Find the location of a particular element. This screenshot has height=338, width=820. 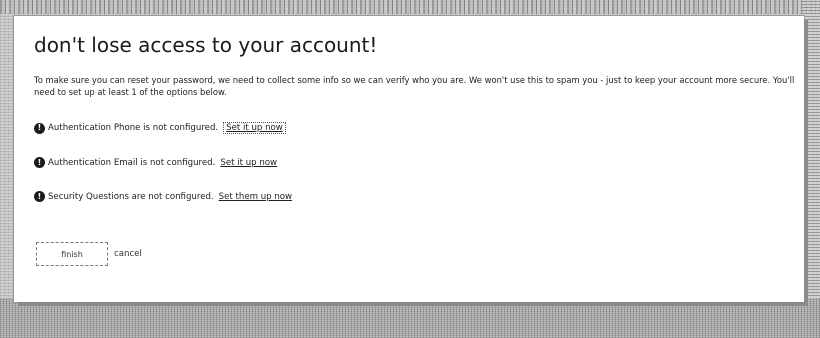

right-edge is located at coordinates (811, 169).